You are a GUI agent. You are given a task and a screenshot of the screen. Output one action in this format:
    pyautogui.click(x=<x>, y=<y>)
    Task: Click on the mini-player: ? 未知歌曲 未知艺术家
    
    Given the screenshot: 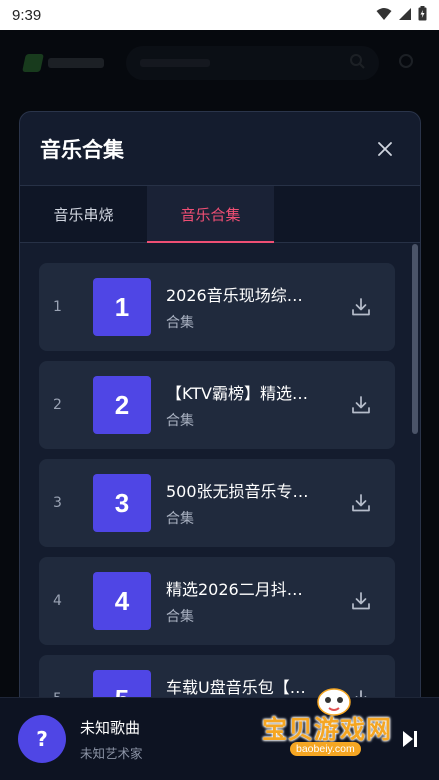 What is the action you would take?
    pyautogui.click(x=219, y=738)
    